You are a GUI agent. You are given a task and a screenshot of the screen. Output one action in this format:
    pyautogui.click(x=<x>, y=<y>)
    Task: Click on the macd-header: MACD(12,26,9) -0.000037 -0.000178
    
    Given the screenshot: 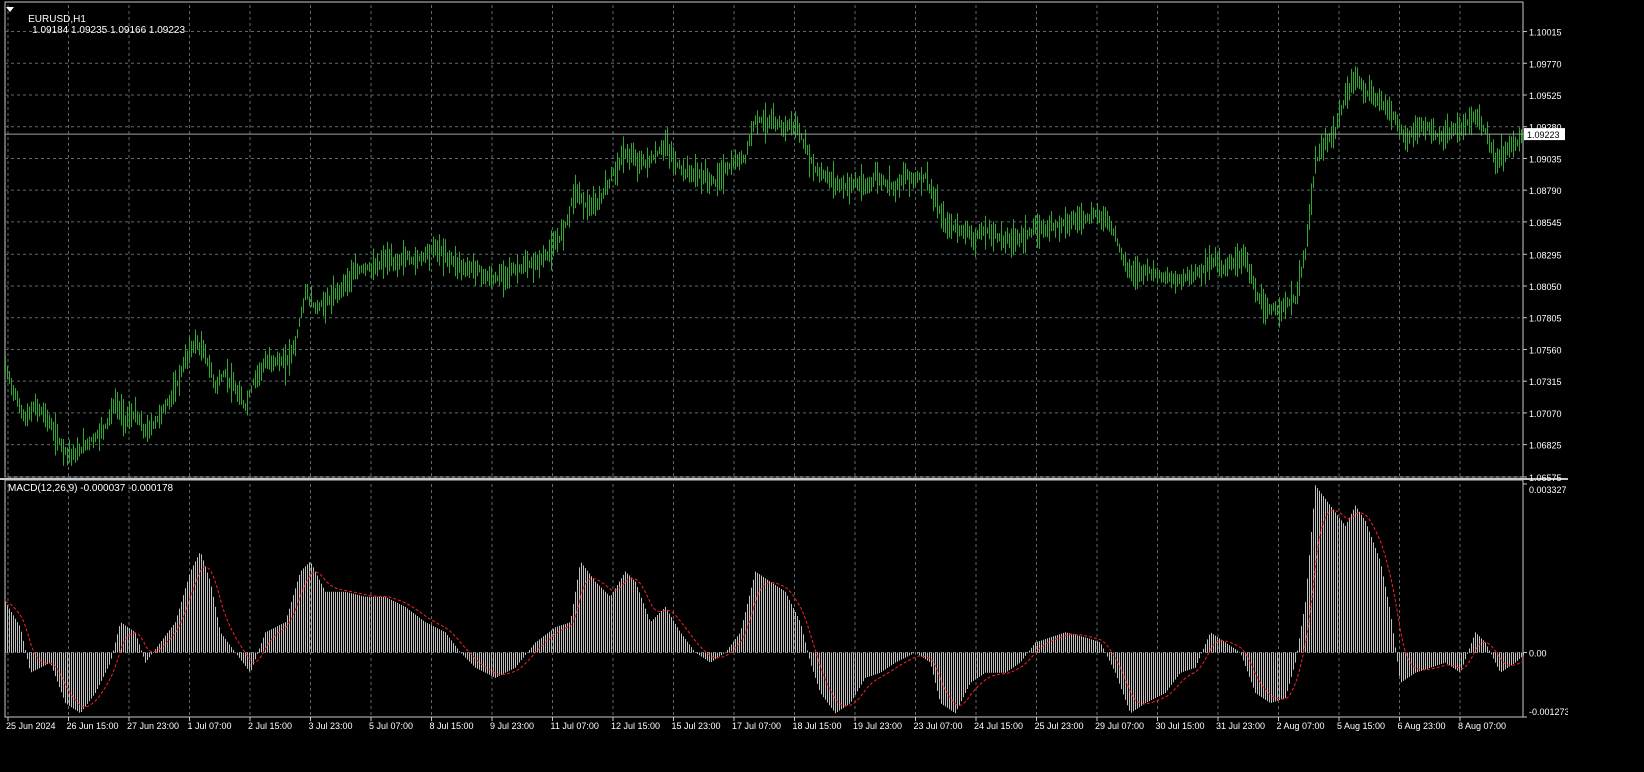 What is the action you would take?
    pyautogui.click(x=91, y=488)
    